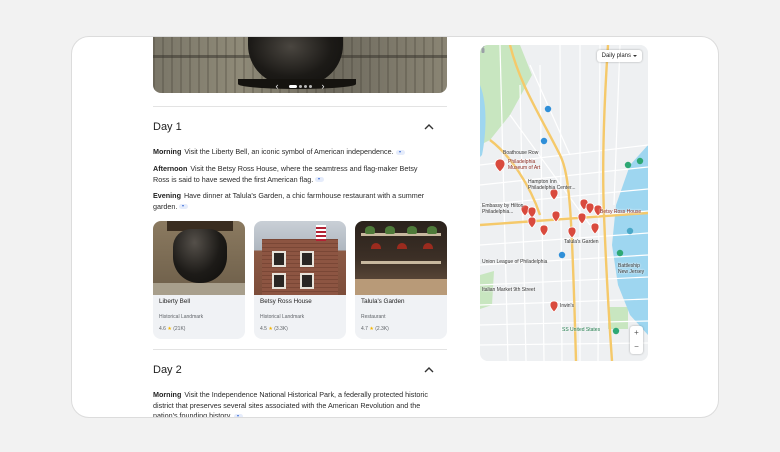 This screenshot has width=780, height=452. I want to click on caret-down-icon, so click(635, 56).